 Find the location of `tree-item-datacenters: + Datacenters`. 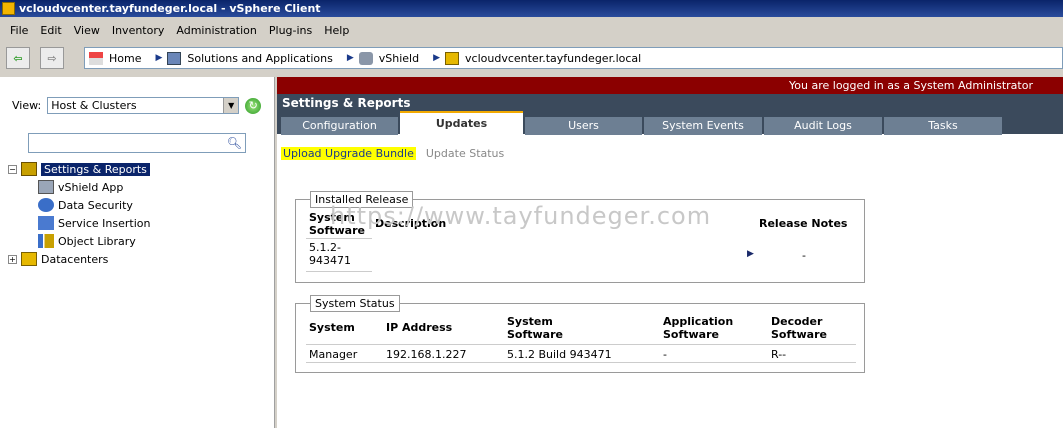

tree-item-datacenters: + Datacenters is located at coordinates (138, 259).